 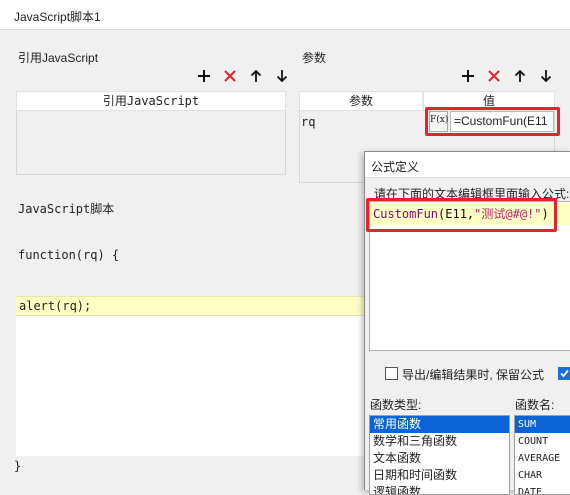 What do you see at coordinates (151, 101) in the screenshot?
I see `reference-column-header: 引用JavaScript` at bounding box center [151, 101].